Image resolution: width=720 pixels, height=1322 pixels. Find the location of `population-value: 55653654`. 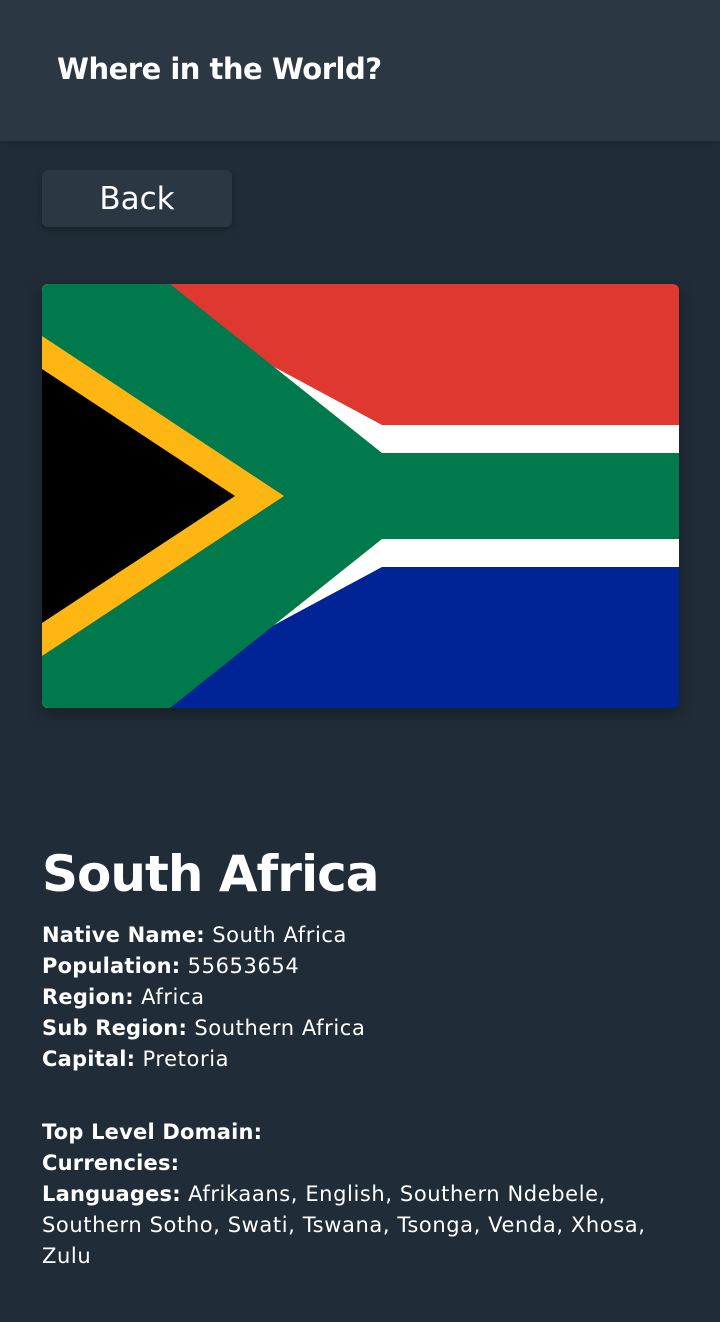

population-value: 55653654 is located at coordinates (243, 966).